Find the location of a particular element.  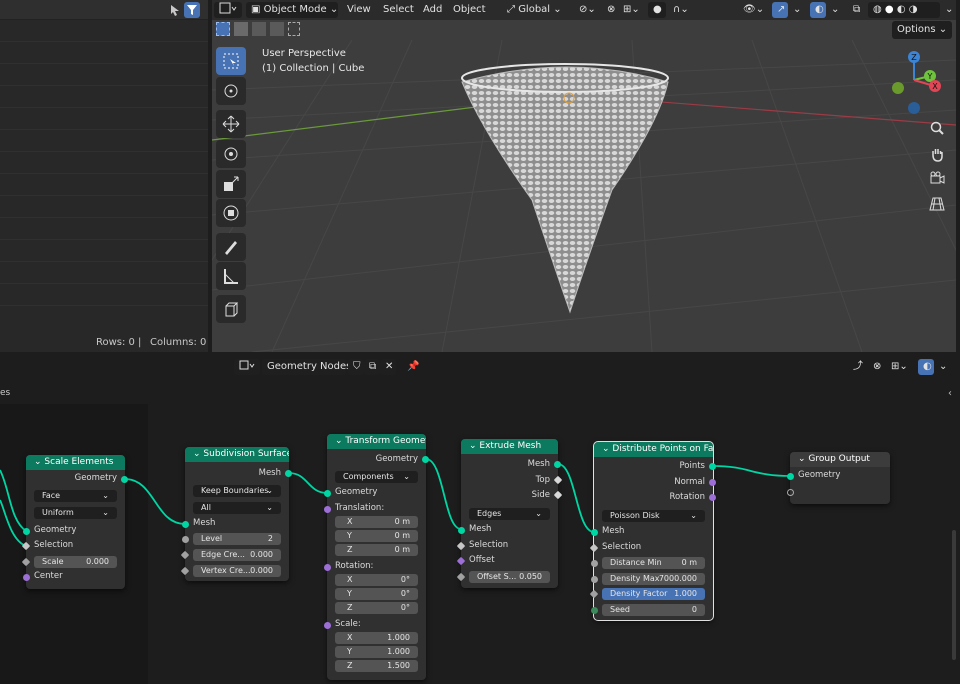

zoom-icon is located at coordinates (937, 128).